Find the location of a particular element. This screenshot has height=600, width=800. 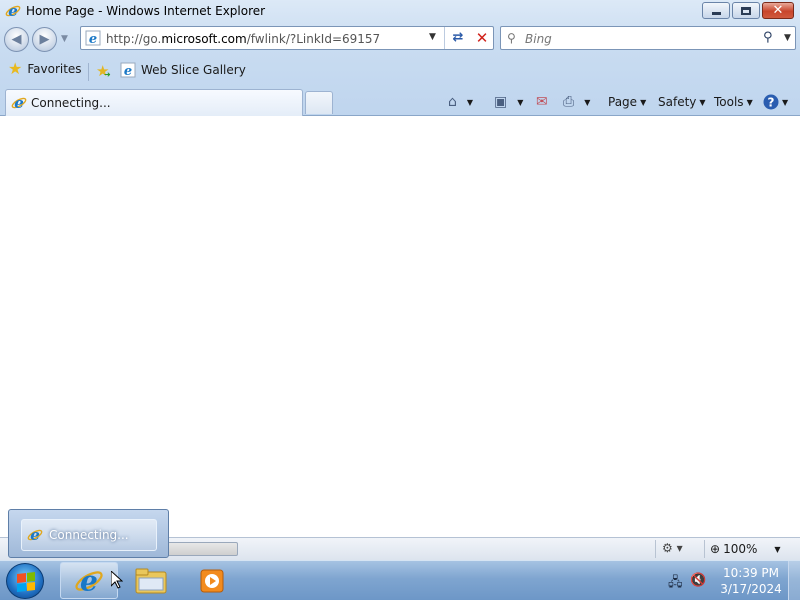

address-divider is located at coordinates (444, 38).